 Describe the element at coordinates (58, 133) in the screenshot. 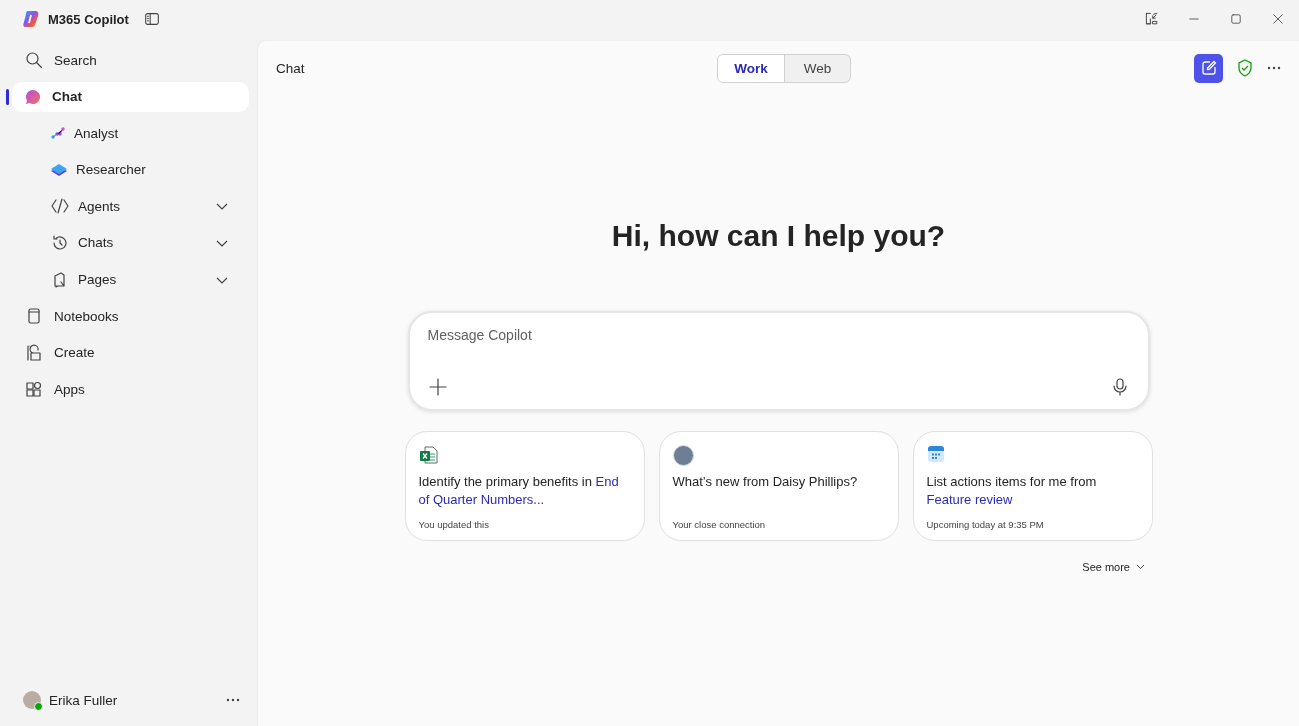

I see `scatter-dots-icon` at that location.